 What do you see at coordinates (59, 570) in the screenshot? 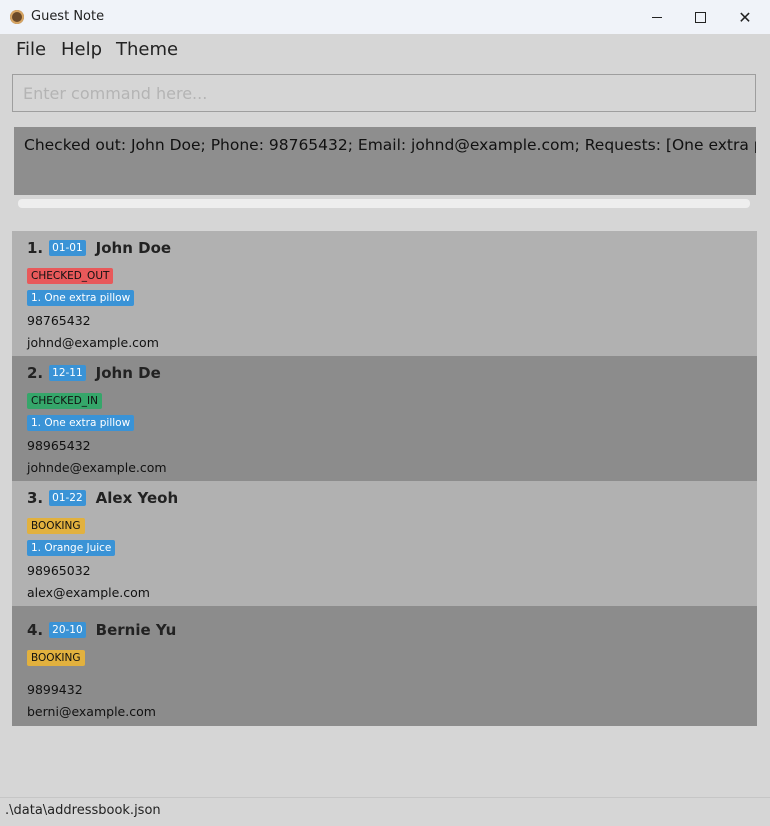
I see `guest-phone: 98965032` at bounding box center [59, 570].